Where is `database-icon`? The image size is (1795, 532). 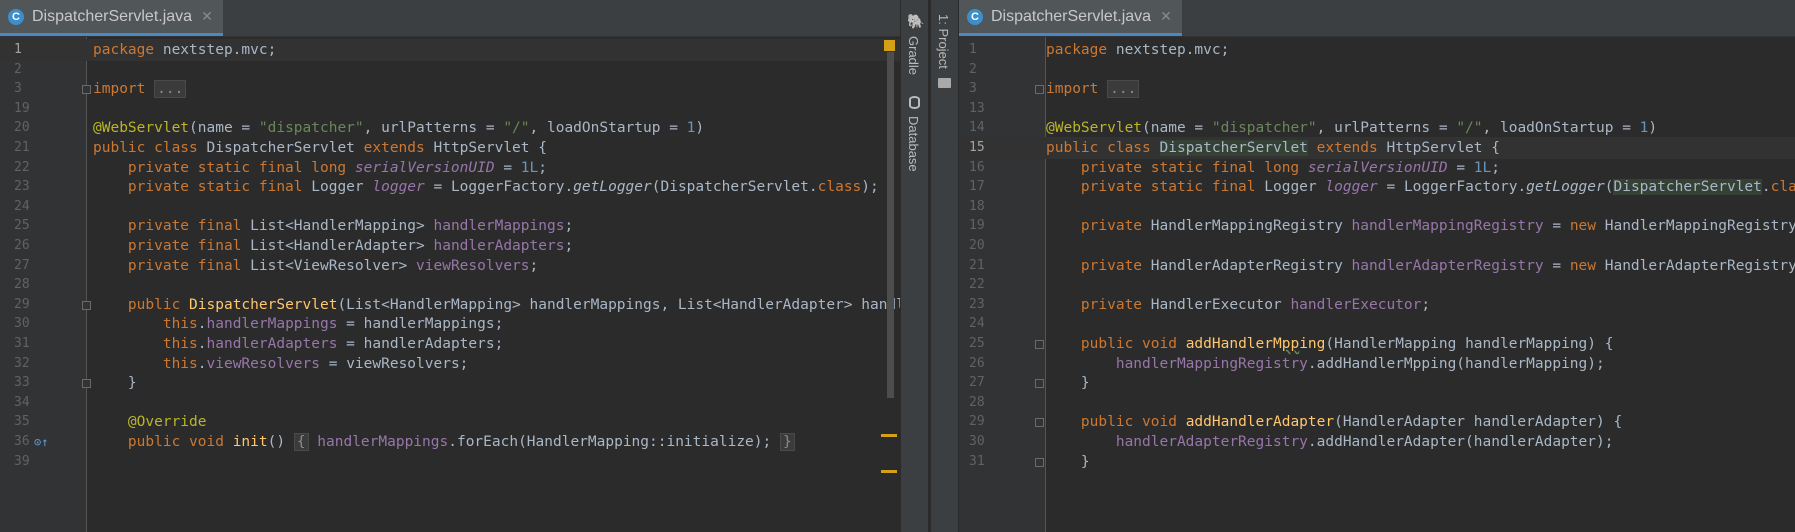 database-icon is located at coordinates (914, 102).